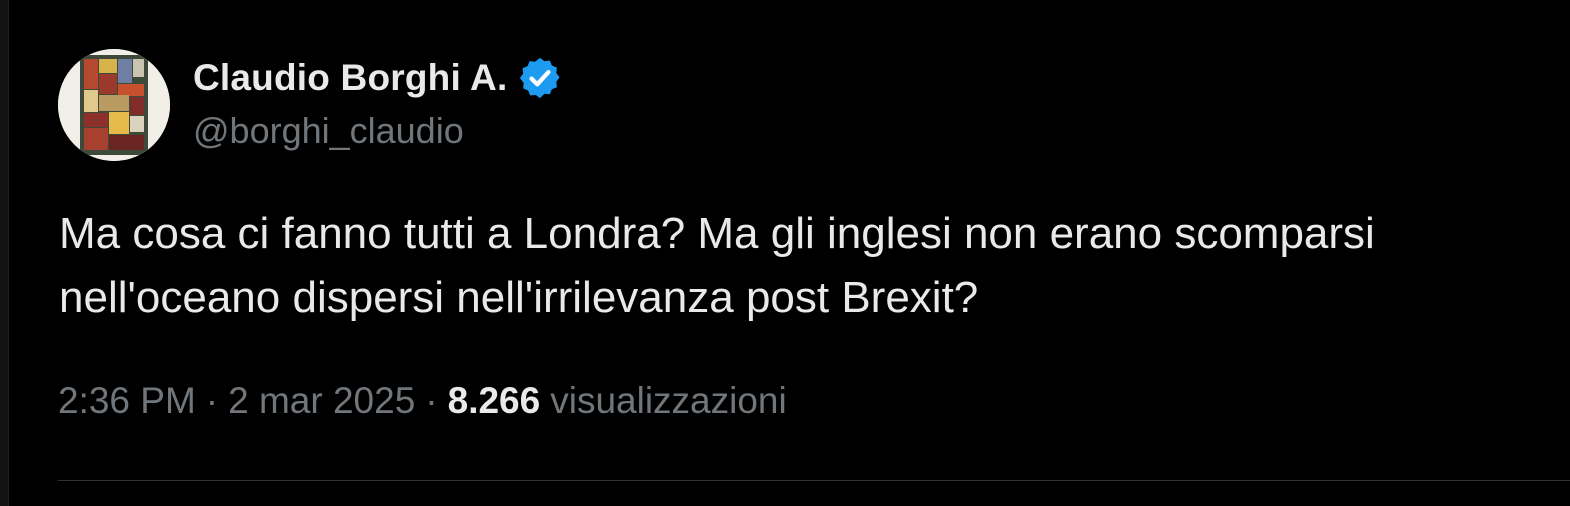 The height and width of the screenshot is (506, 1570). What do you see at coordinates (350, 78) in the screenshot?
I see `author-display-name: Claudio Borghi A.` at bounding box center [350, 78].